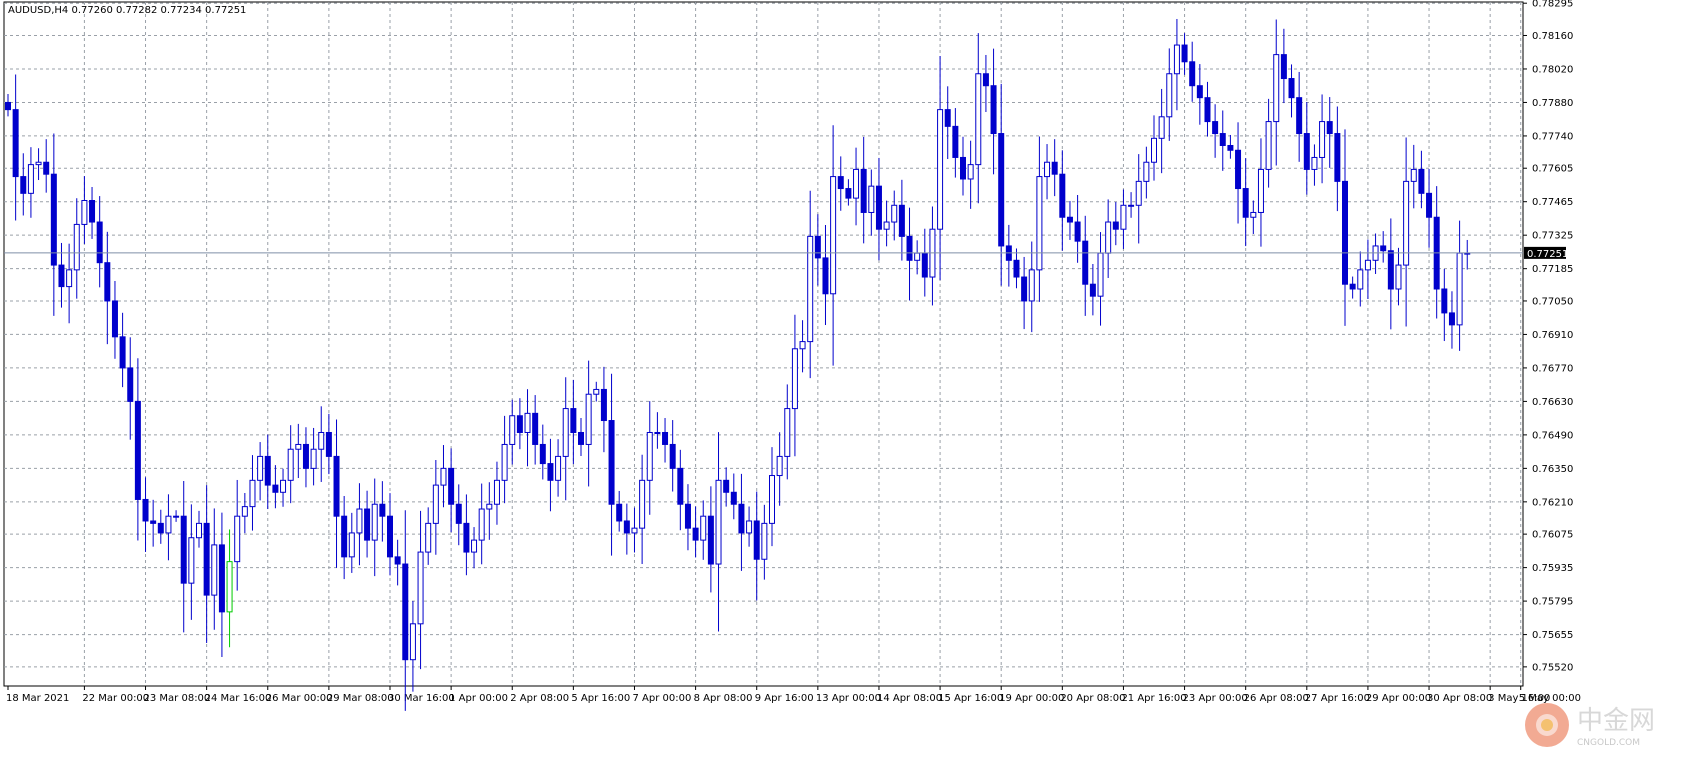 This screenshot has height=765, width=1683. I want to click on x-tick-label: 14 Apr 08:00, so click(909, 698).